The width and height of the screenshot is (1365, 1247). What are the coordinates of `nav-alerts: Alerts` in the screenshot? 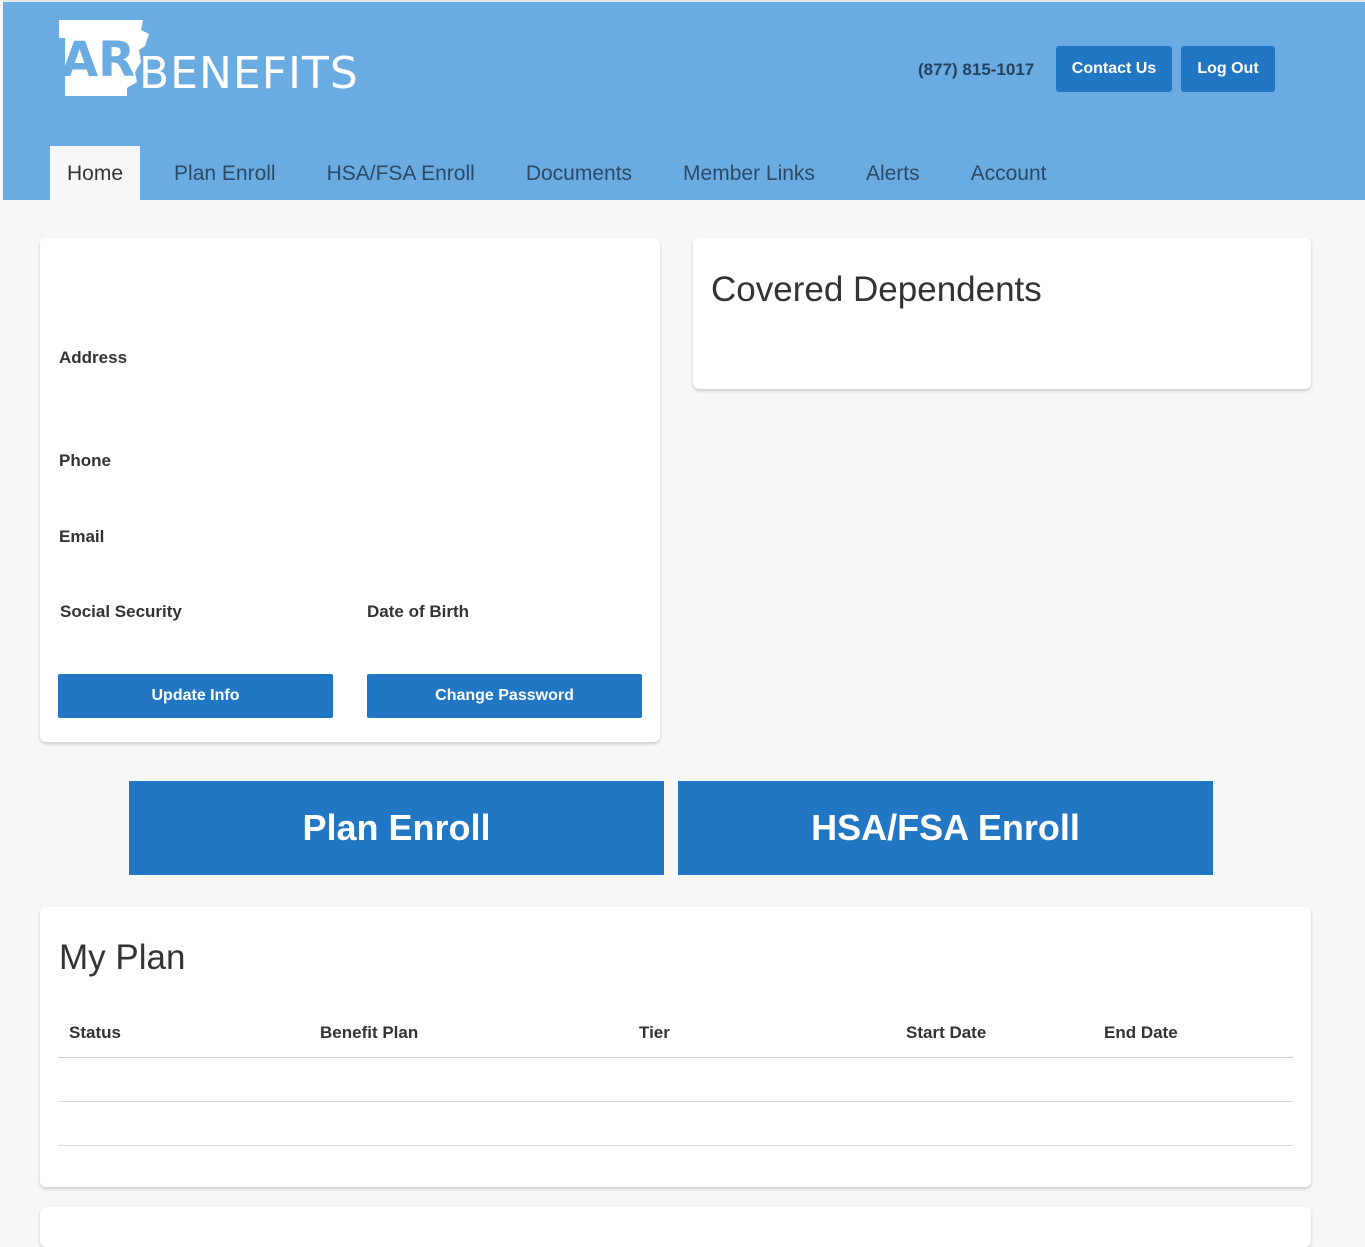 It's located at (893, 174).